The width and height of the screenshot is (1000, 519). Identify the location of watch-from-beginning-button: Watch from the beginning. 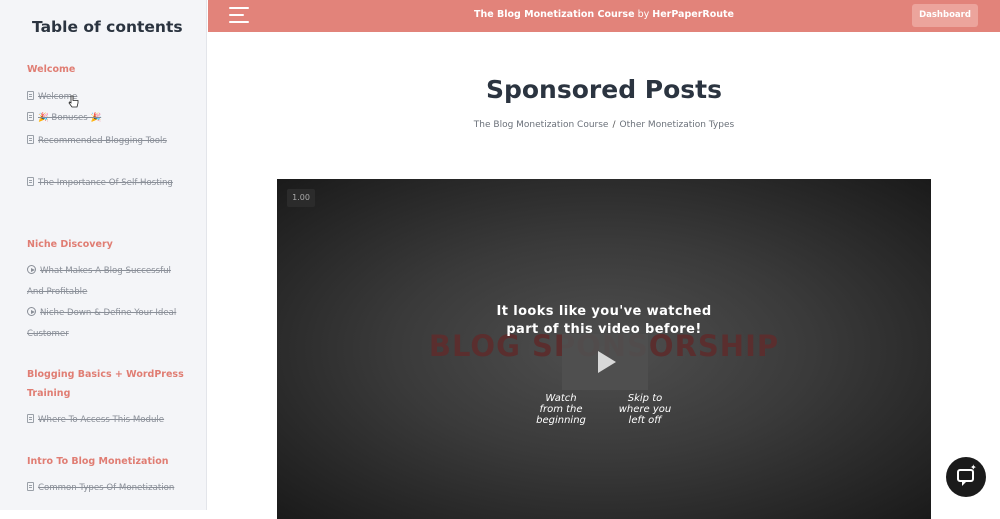
(561, 409).